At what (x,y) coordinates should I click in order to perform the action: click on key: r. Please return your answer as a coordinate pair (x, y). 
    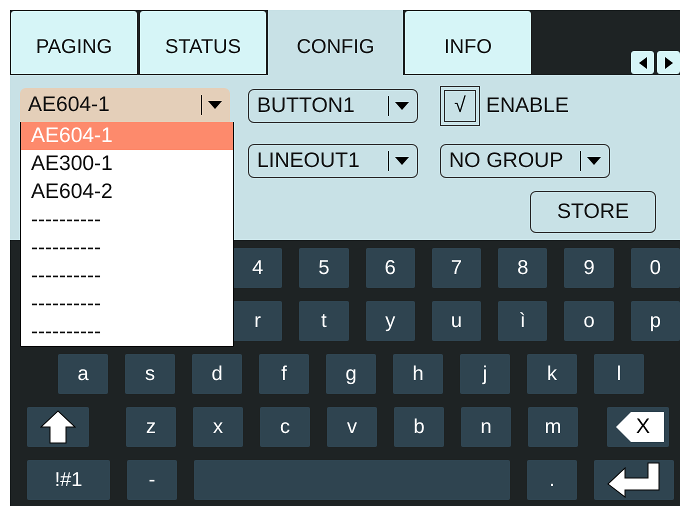
    Looking at the image, I should click on (257, 321).